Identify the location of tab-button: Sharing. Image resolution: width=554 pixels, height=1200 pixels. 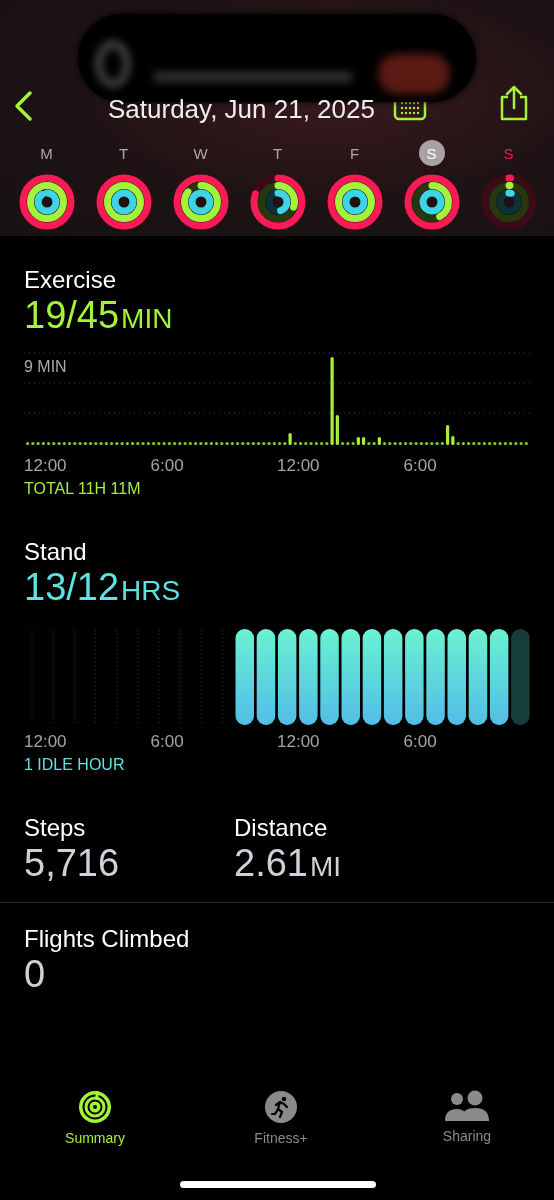
(467, 1118).